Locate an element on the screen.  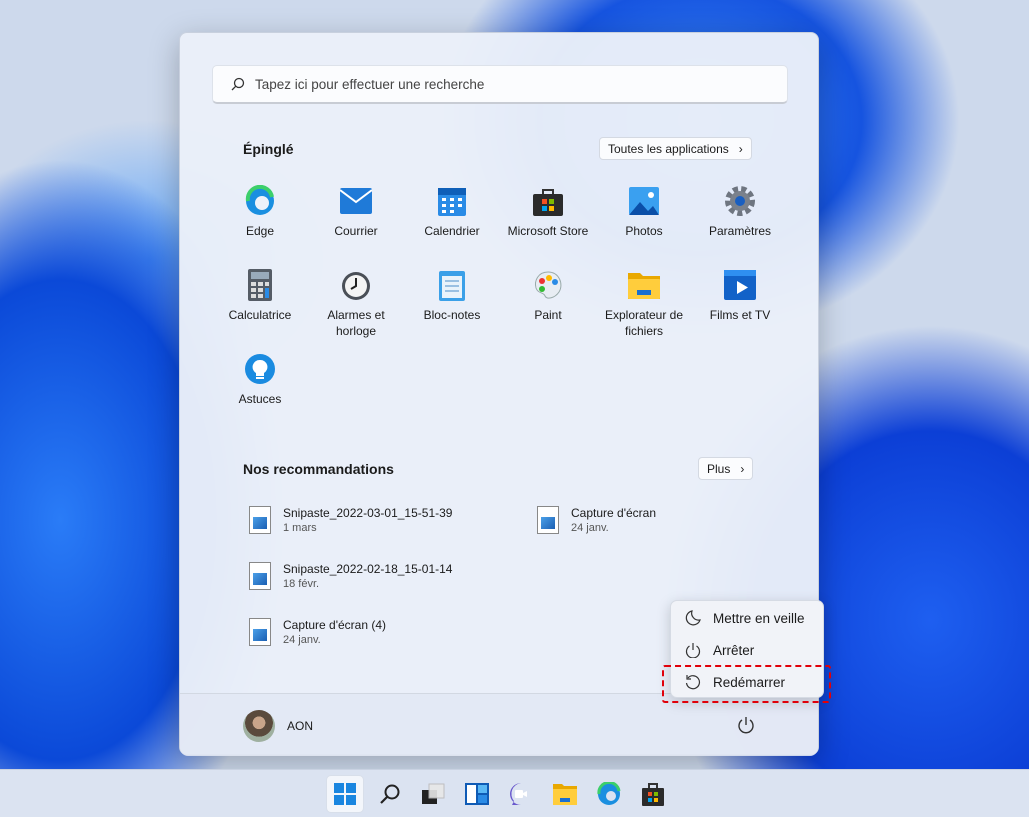
app-astuces: Astuces is located at coordinates (260, 380).